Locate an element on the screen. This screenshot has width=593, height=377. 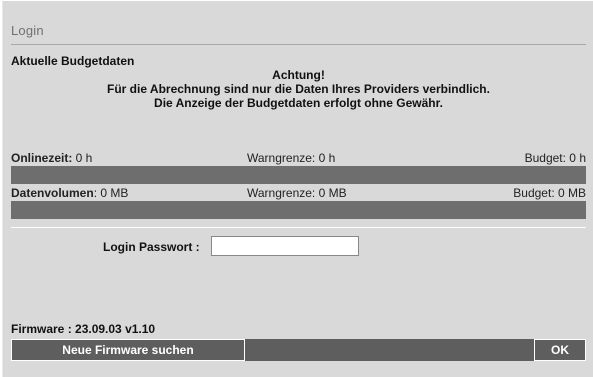
datenvolumen-progress-bar is located at coordinates (298, 210).